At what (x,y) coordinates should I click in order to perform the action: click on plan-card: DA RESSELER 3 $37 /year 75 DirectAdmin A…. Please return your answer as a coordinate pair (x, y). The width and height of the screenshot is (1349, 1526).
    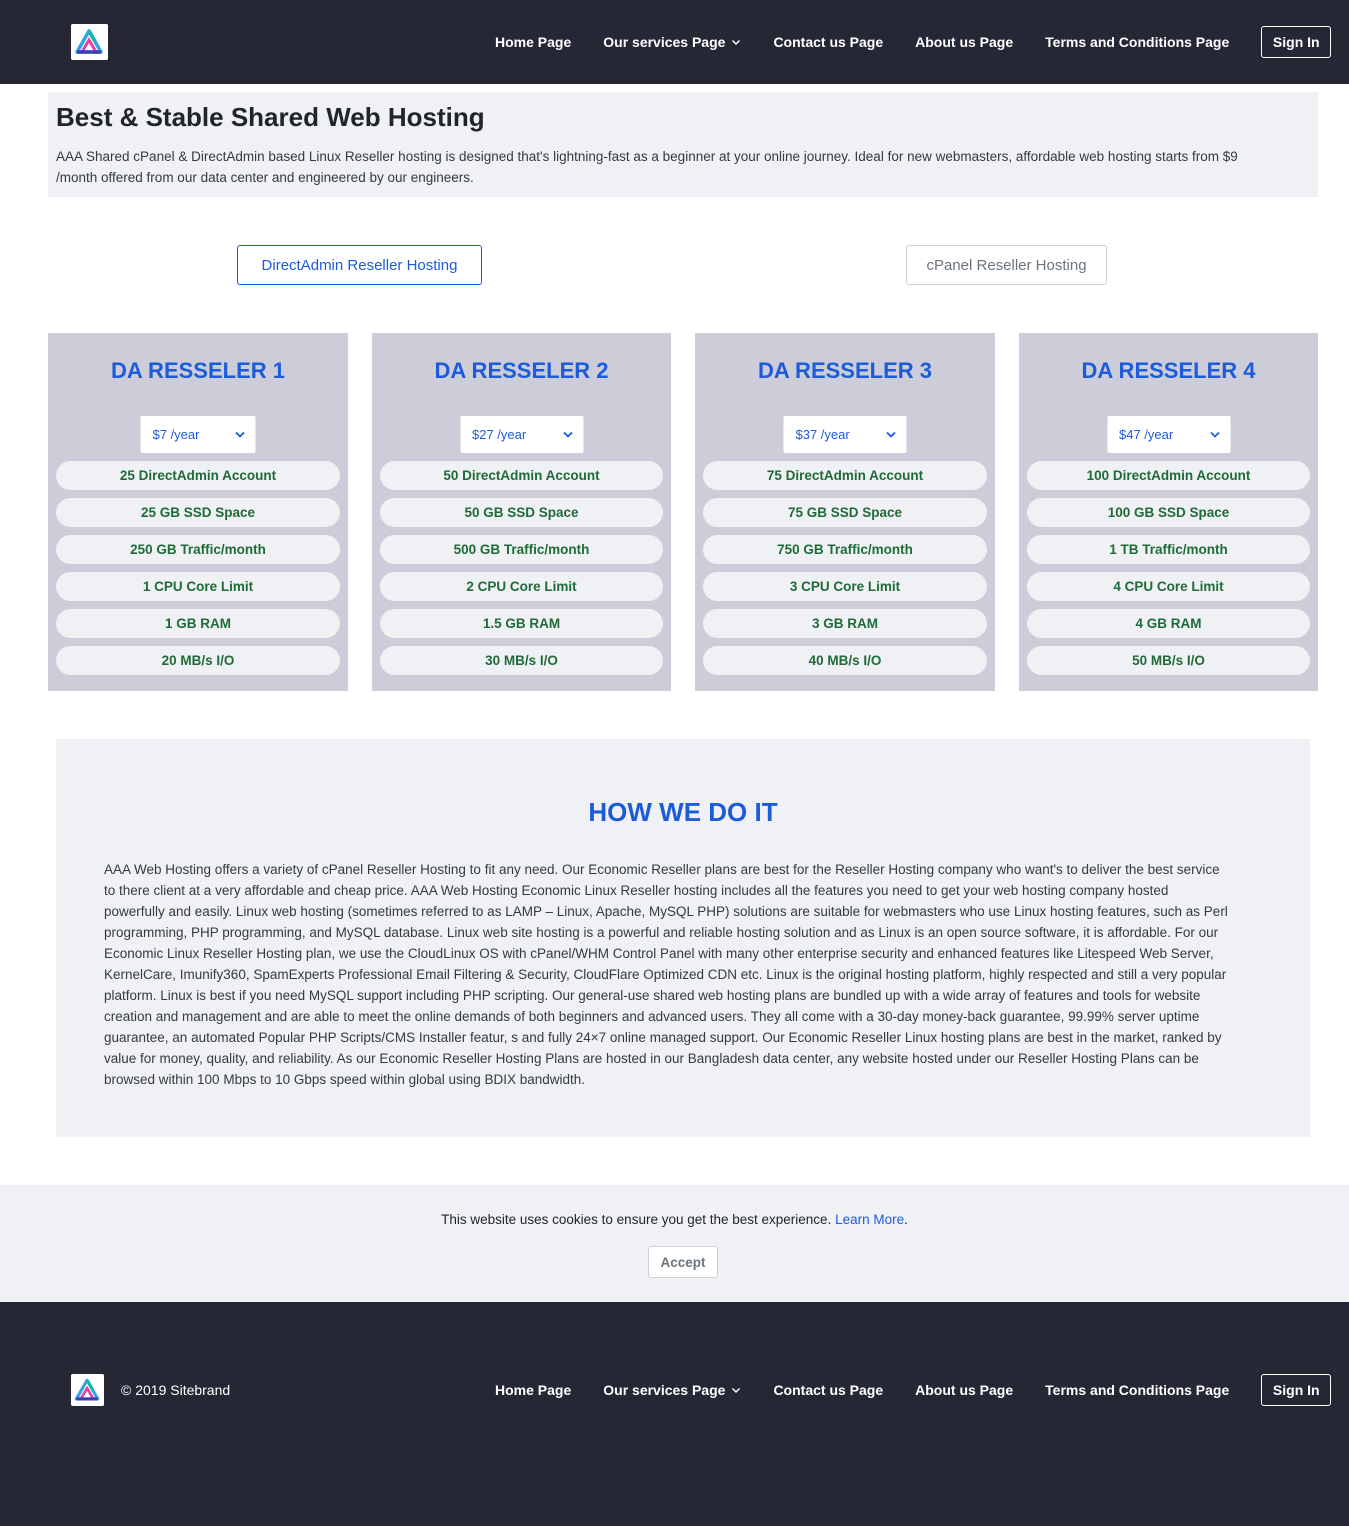
    Looking at the image, I should click on (845, 512).